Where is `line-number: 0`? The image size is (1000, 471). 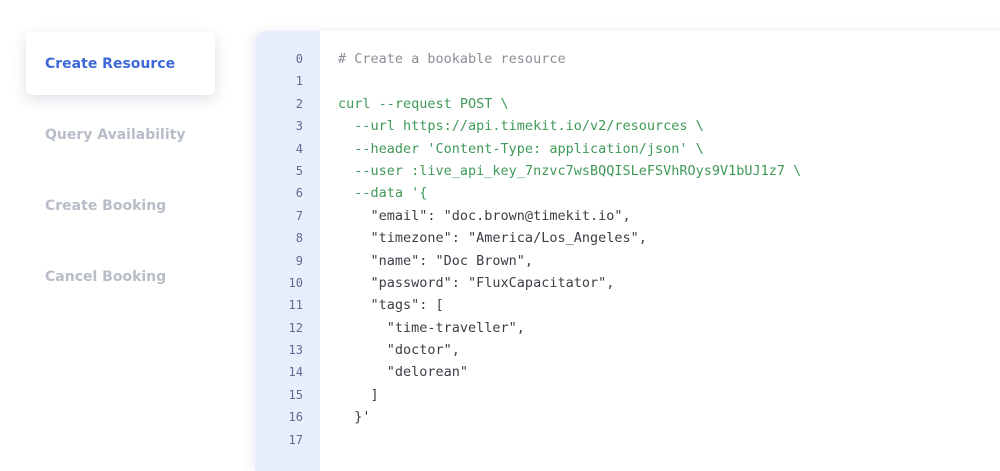 line-number: 0 is located at coordinates (299, 59).